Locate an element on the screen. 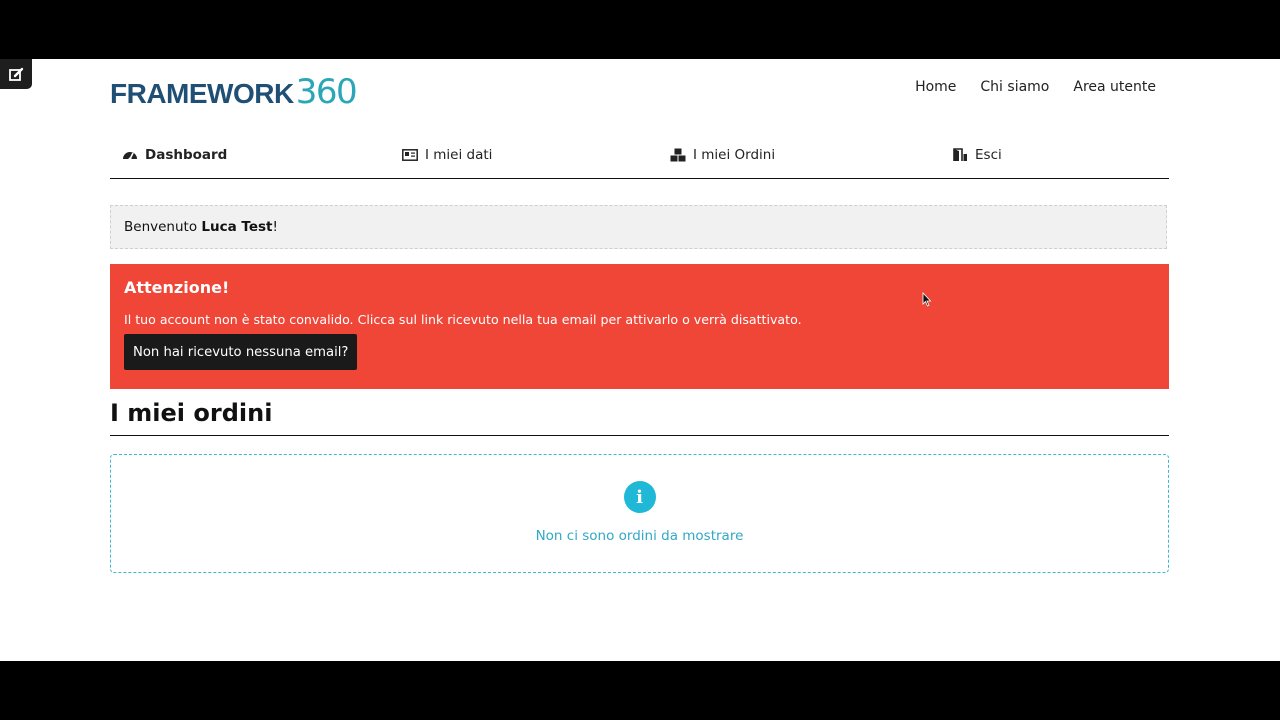  tab-dashboard-label: Dashboard is located at coordinates (186, 155).